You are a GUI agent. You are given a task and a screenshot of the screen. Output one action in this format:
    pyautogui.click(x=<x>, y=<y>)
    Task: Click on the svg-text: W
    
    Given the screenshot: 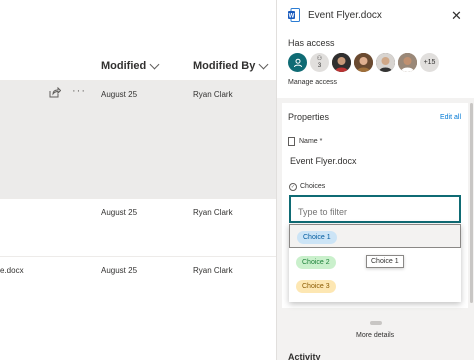 What is the action you would take?
    pyautogui.click(x=292, y=17)
    